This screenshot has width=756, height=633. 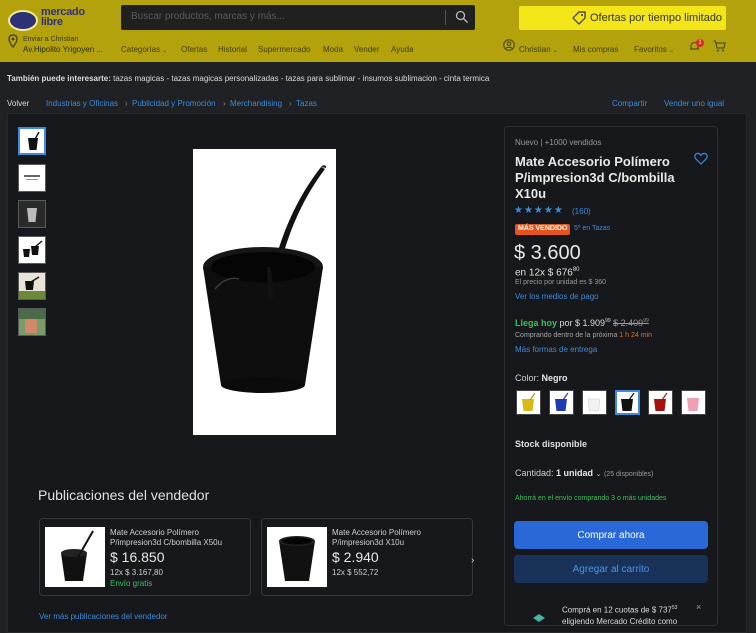 I want to click on pink-cup-icon, so click(x=693, y=404).